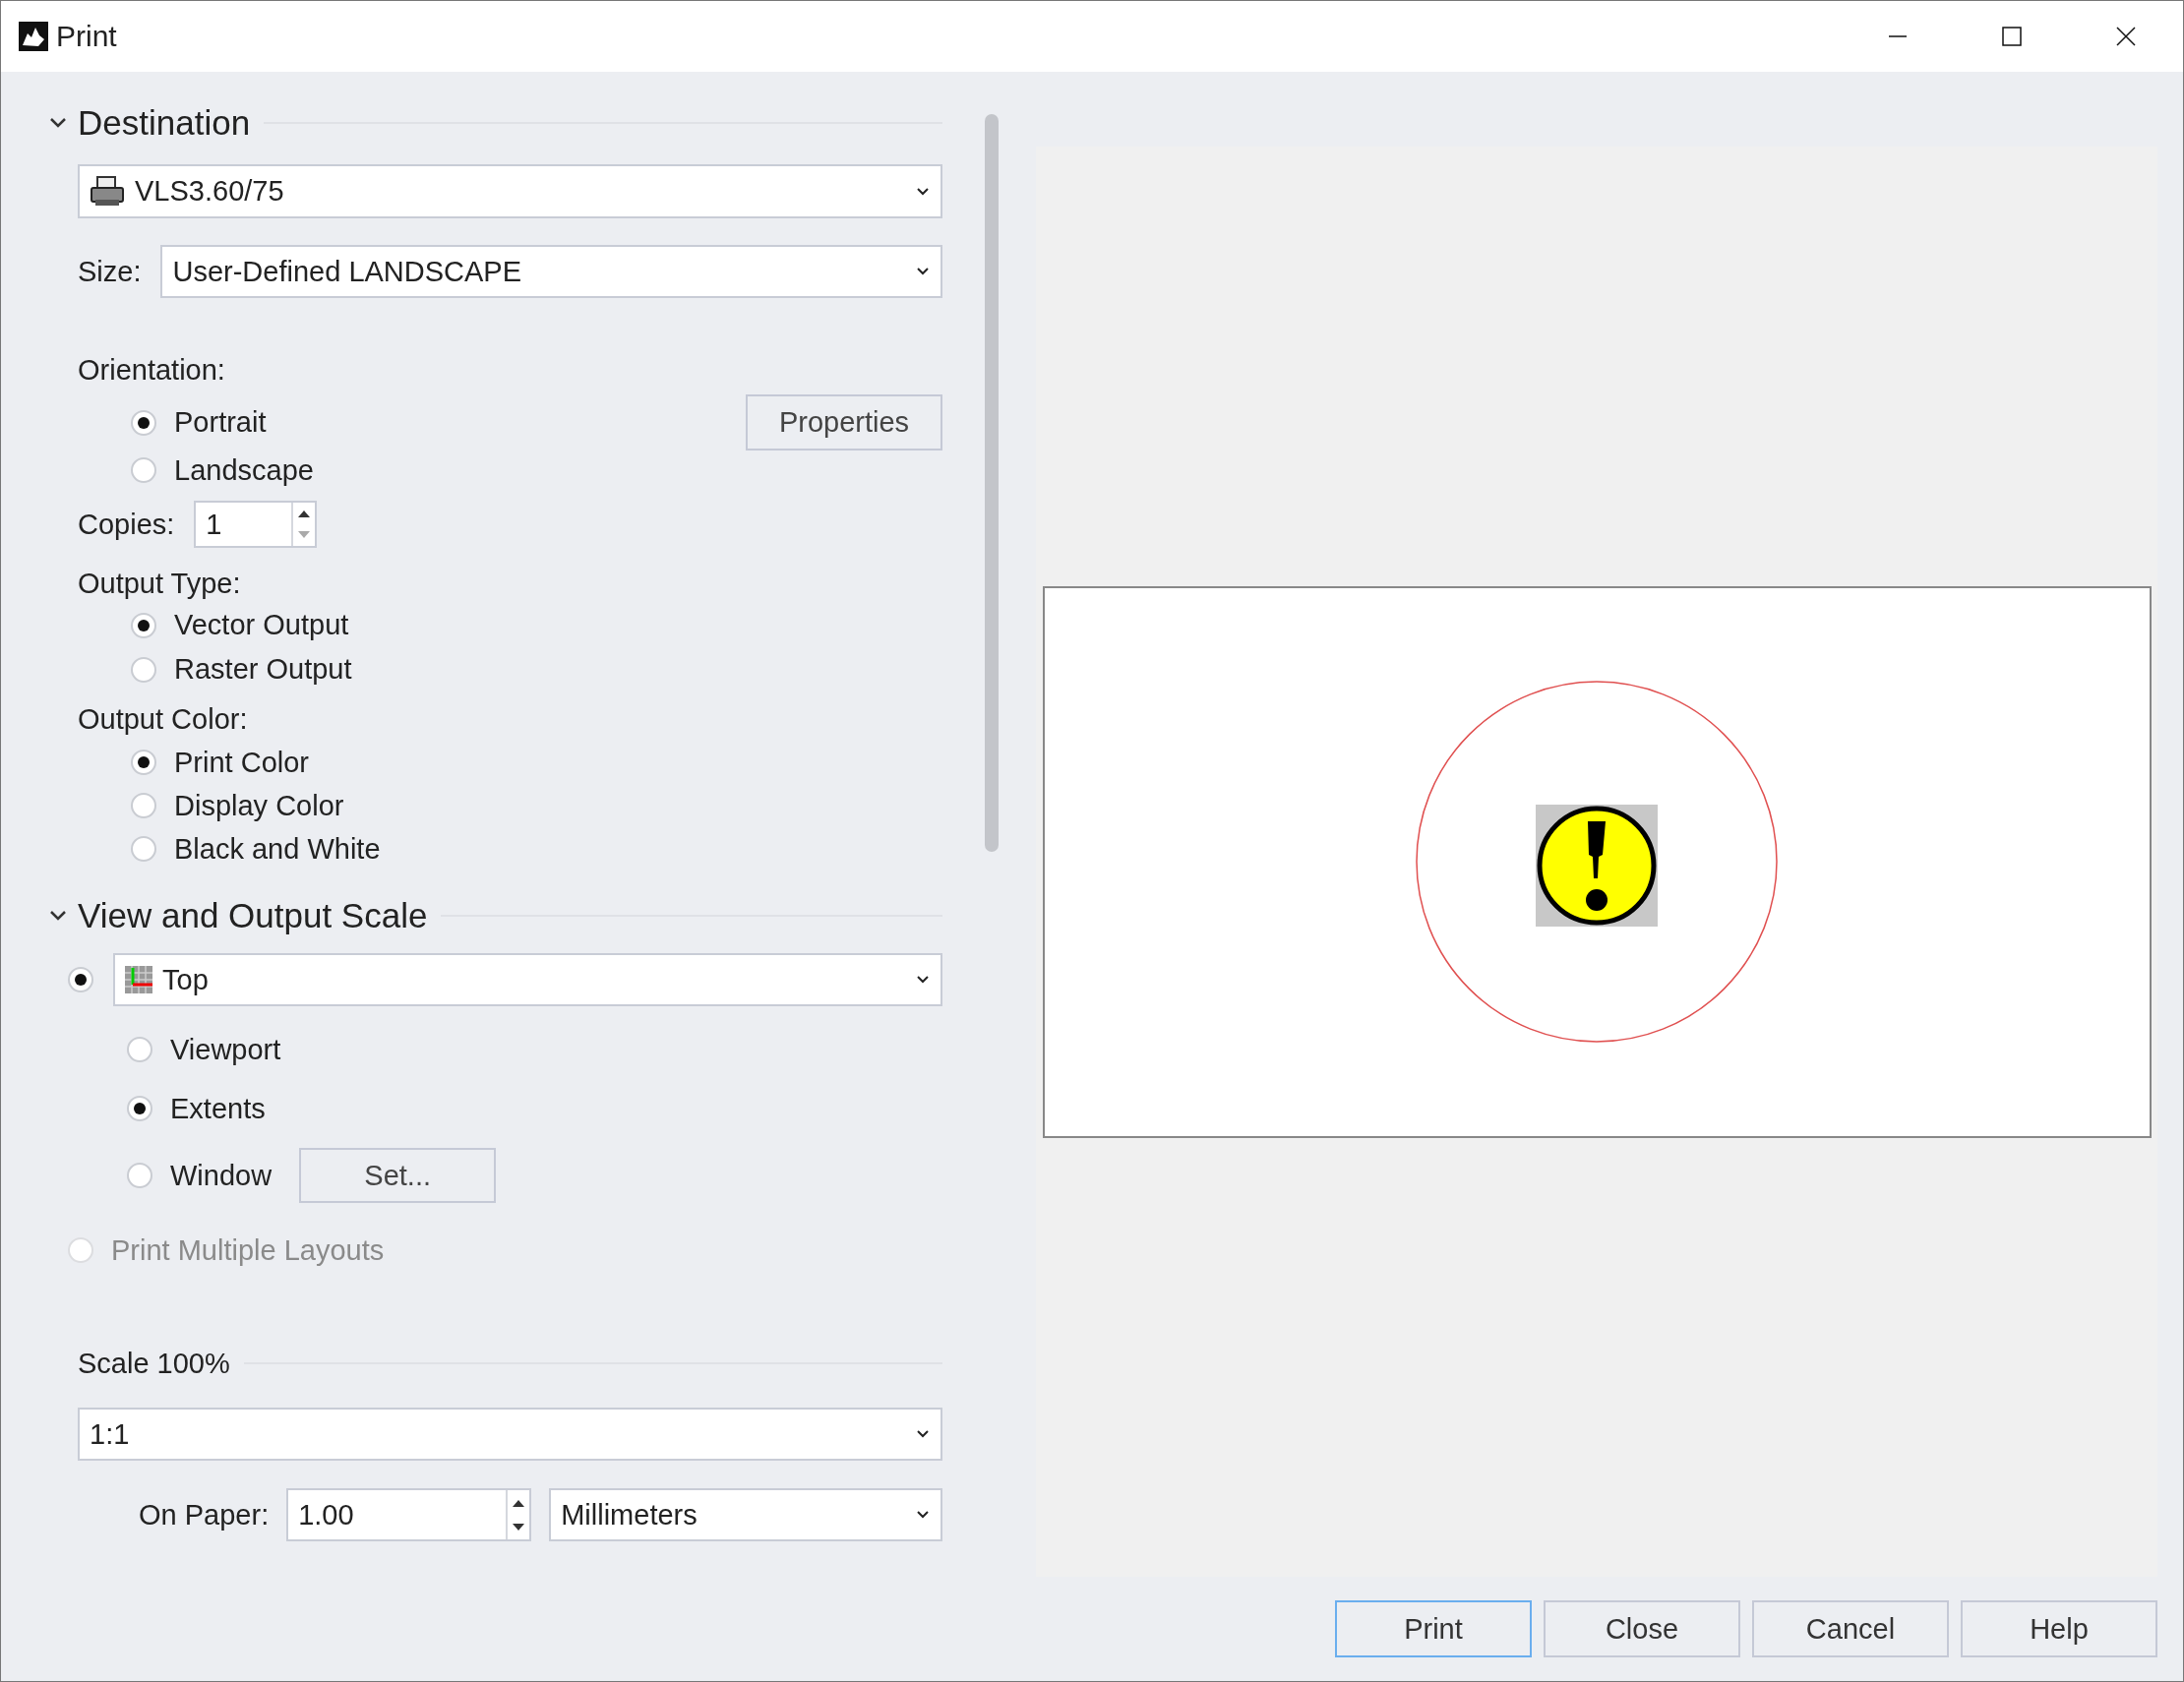  Describe the element at coordinates (241, 669) in the screenshot. I see `radio-option: Raster Output` at that location.